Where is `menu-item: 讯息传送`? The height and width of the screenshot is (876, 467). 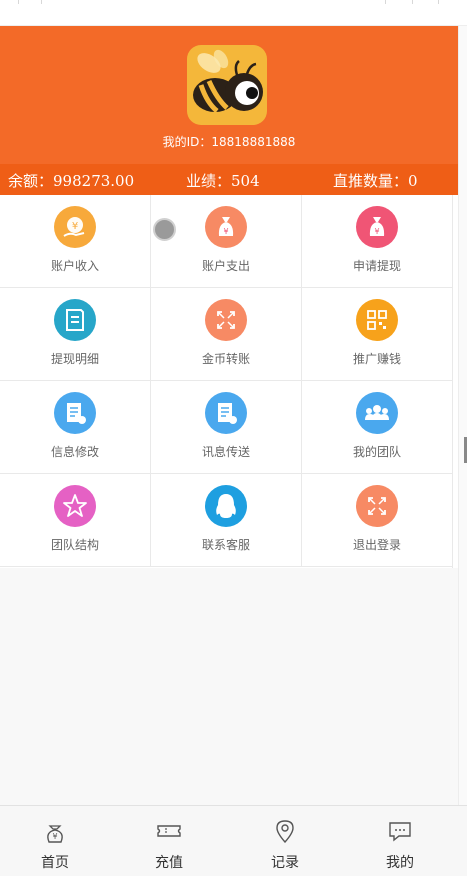 menu-item: 讯息传送 is located at coordinates (226, 427).